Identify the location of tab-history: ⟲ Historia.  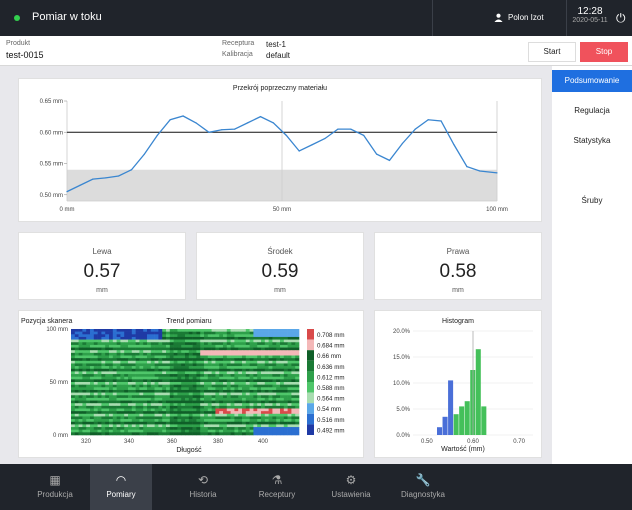
(203, 487).